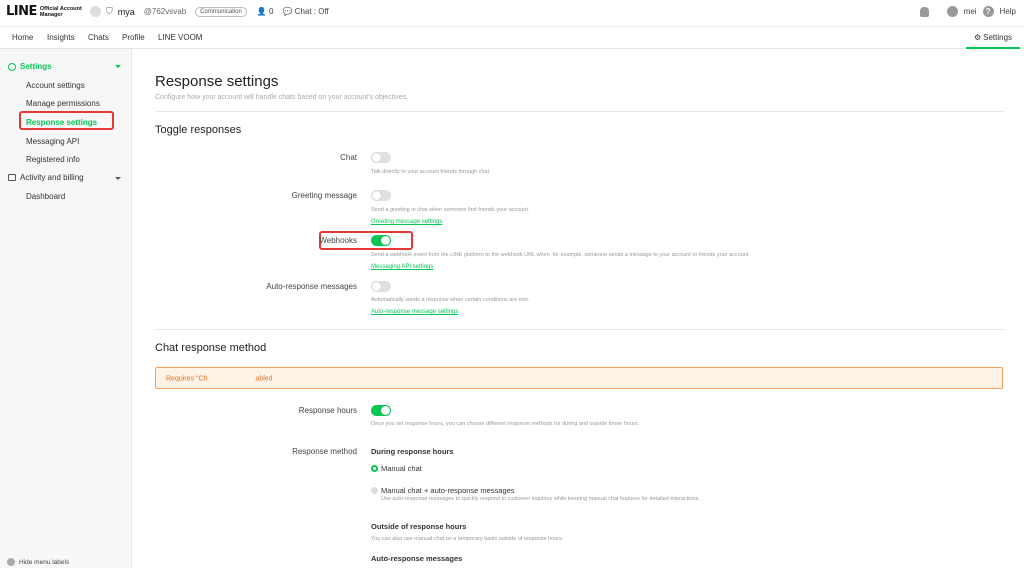  I want to click on messaging-api-settings-link: Messaging API settings, so click(402, 267).